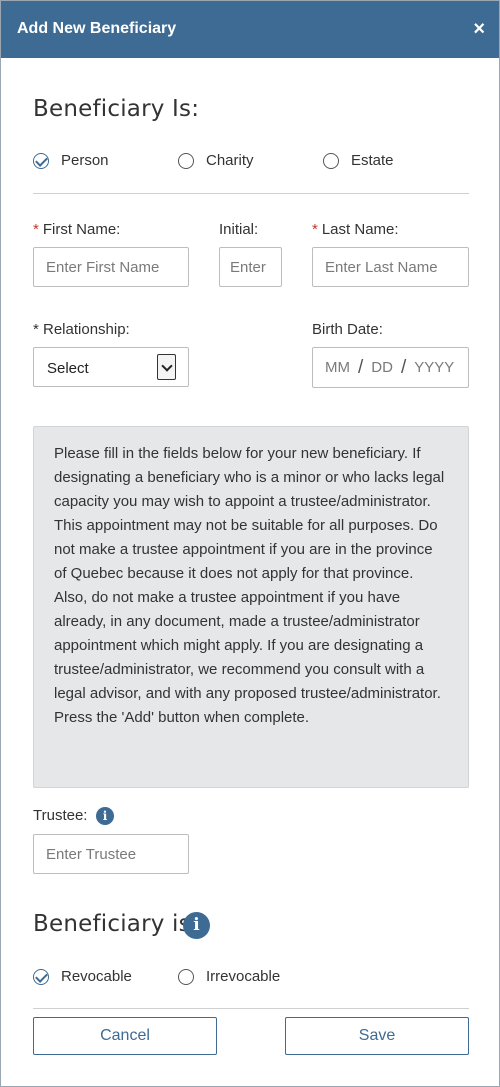 This screenshot has width=500, height=1087. I want to click on last-name-input, so click(390, 267).